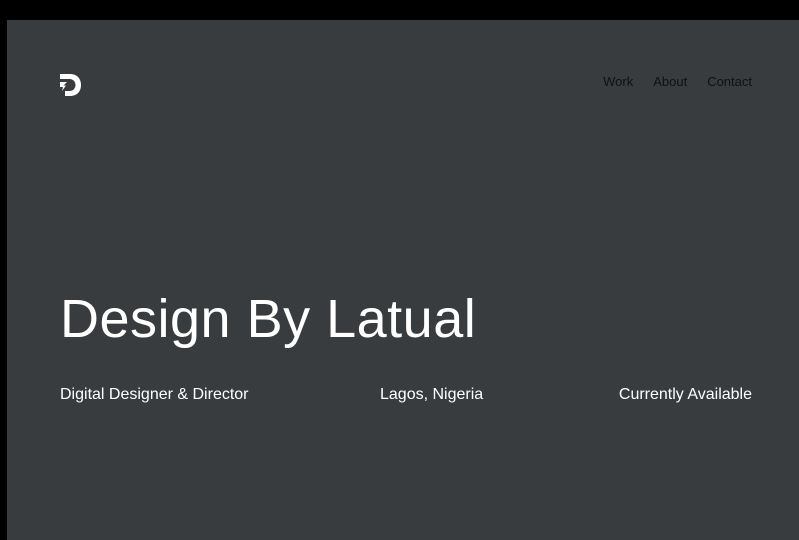 The width and height of the screenshot is (799, 540). I want to click on availability-status: Currently Available, so click(685, 394).